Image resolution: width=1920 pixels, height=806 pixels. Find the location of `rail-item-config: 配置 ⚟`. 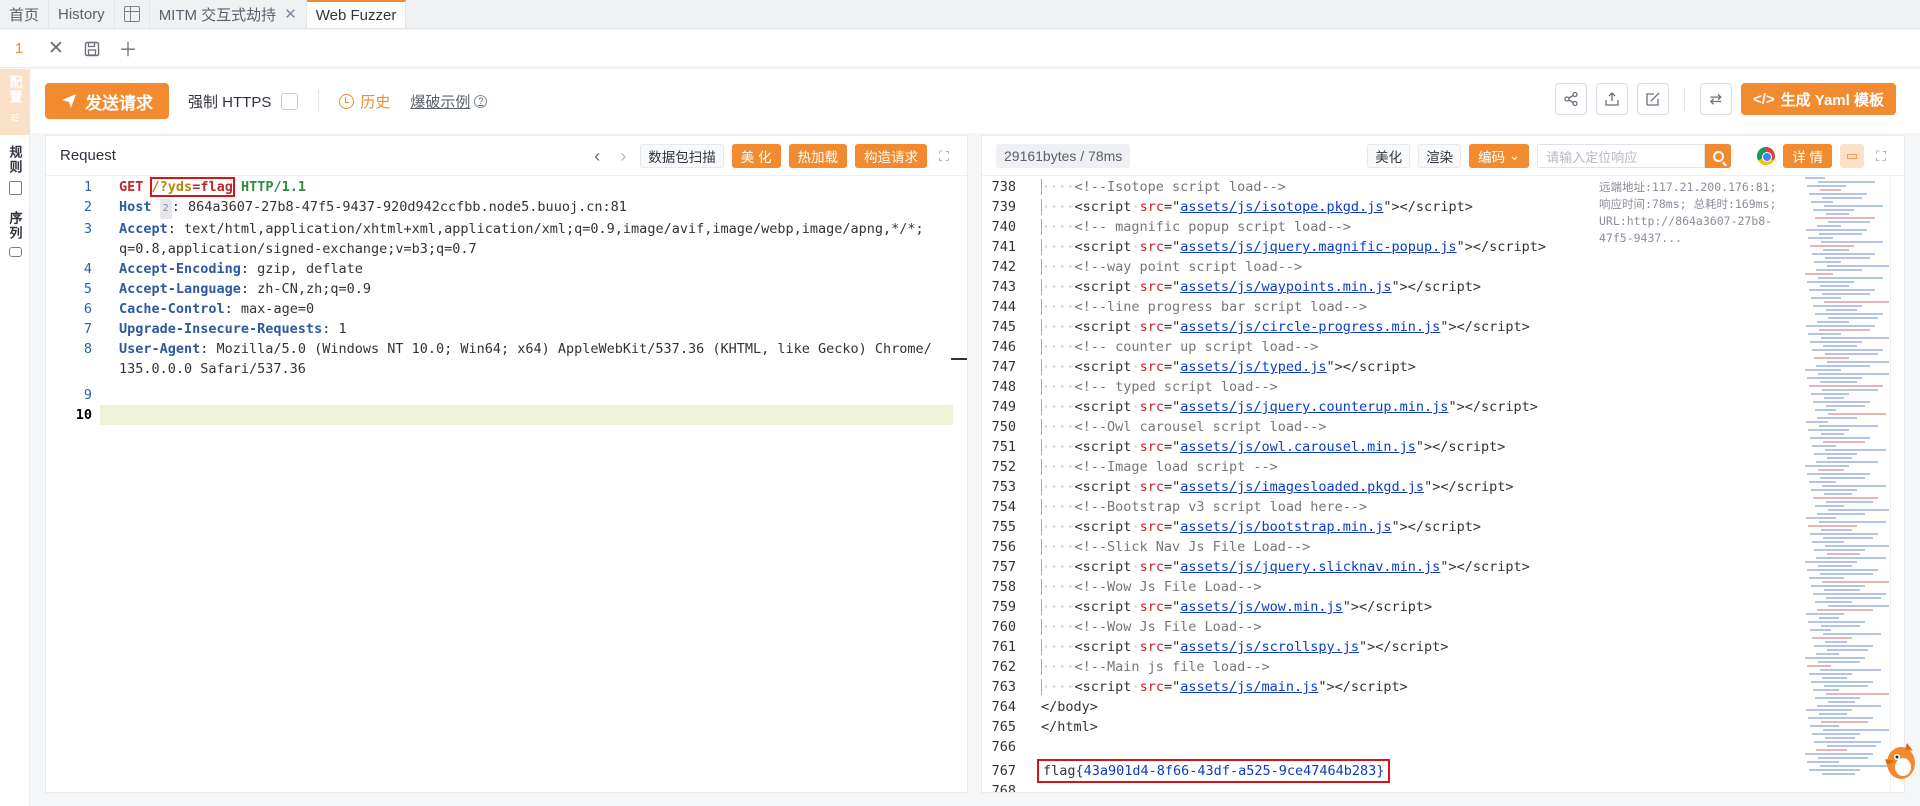

rail-item-config: 配置 ⚟ is located at coordinates (15, 102).